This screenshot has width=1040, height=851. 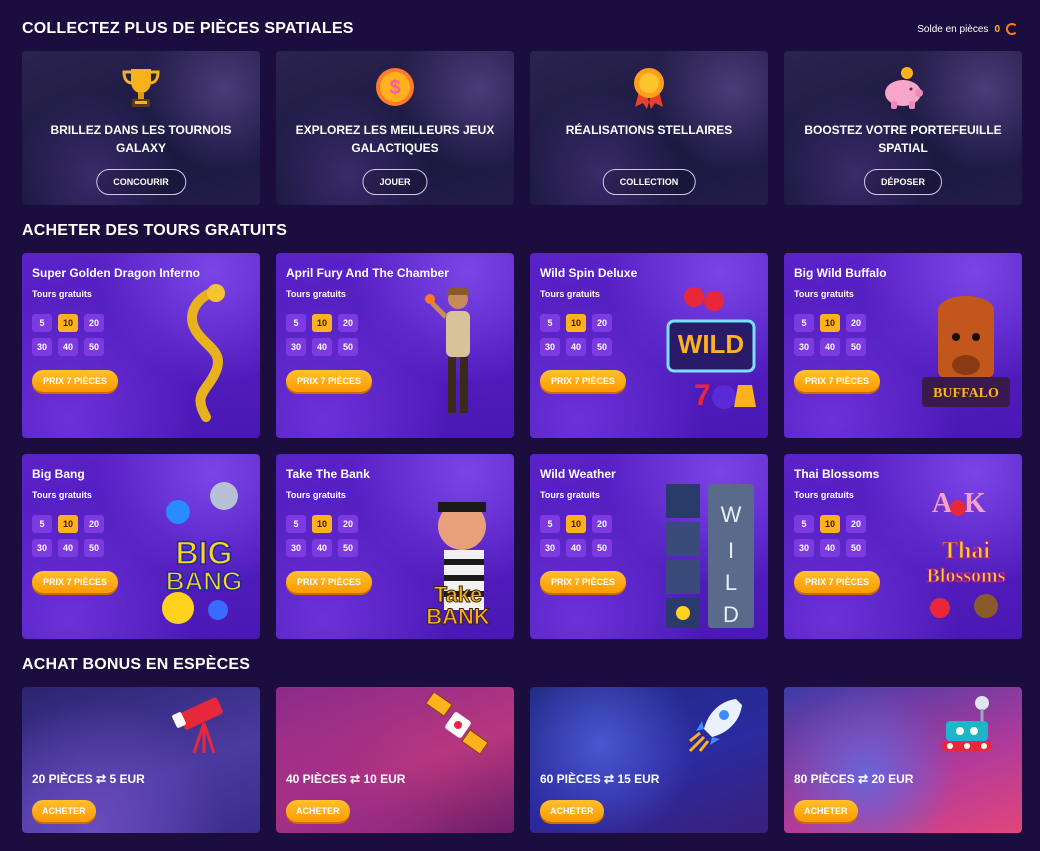 I want to click on telescope-icon, so click(x=197, y=725).